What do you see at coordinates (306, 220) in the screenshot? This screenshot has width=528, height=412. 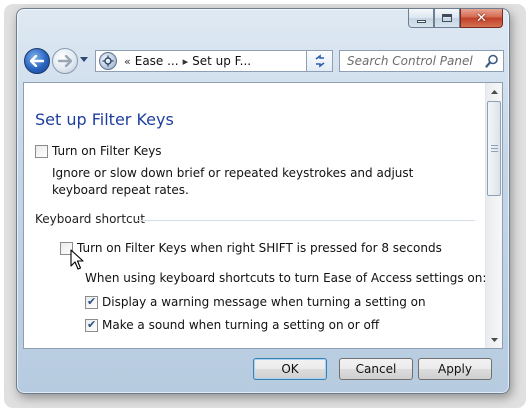 I see `group-divider` at bounding box center [306, 220].